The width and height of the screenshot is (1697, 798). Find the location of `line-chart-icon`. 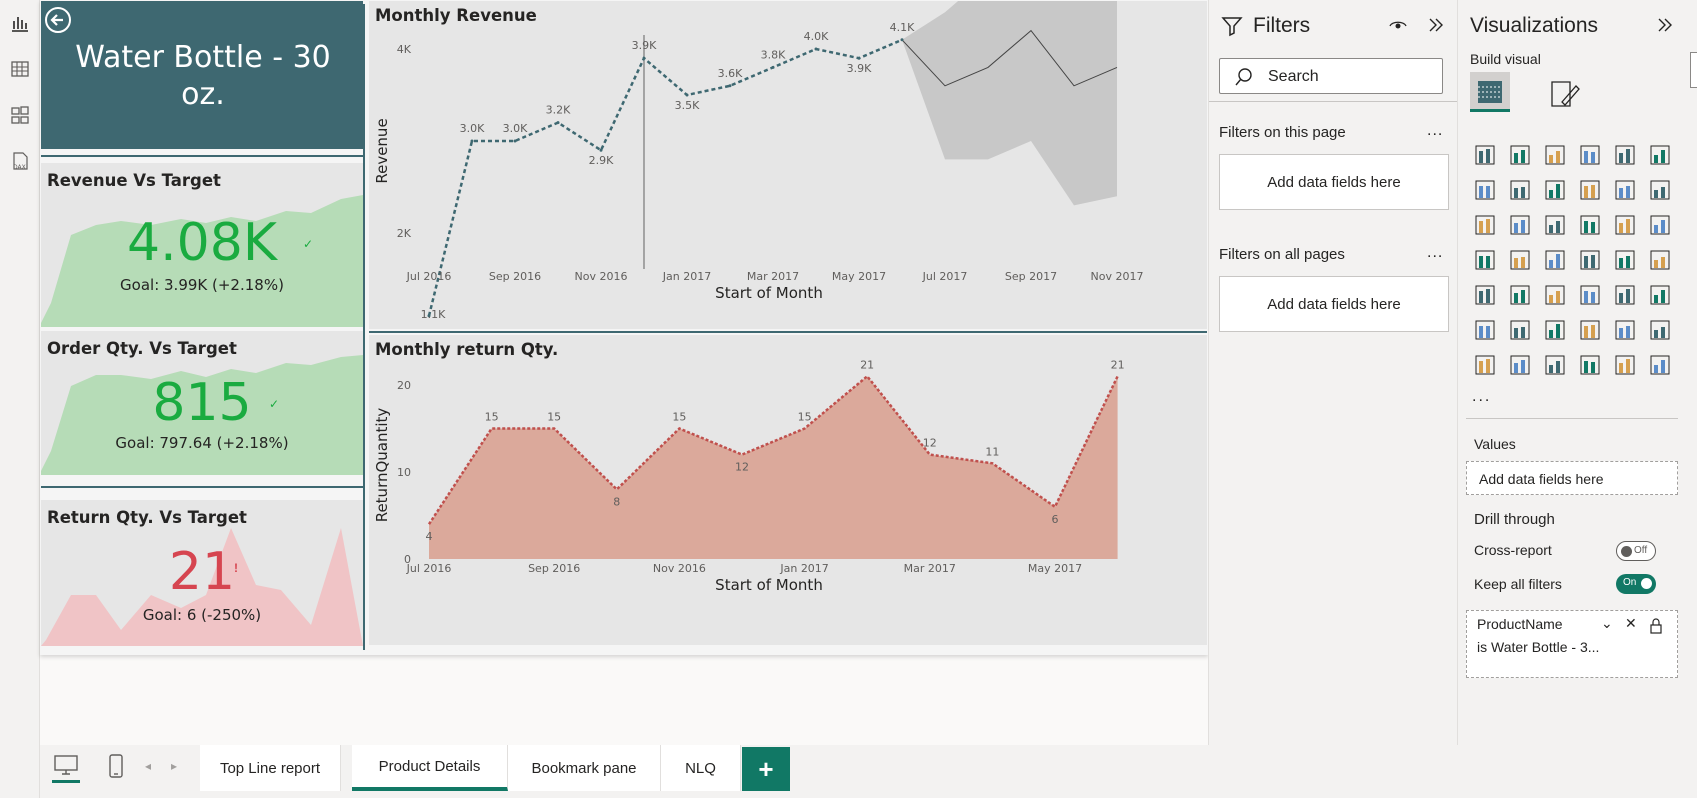

line-chart-icon is located at coordinates (1485, 190).